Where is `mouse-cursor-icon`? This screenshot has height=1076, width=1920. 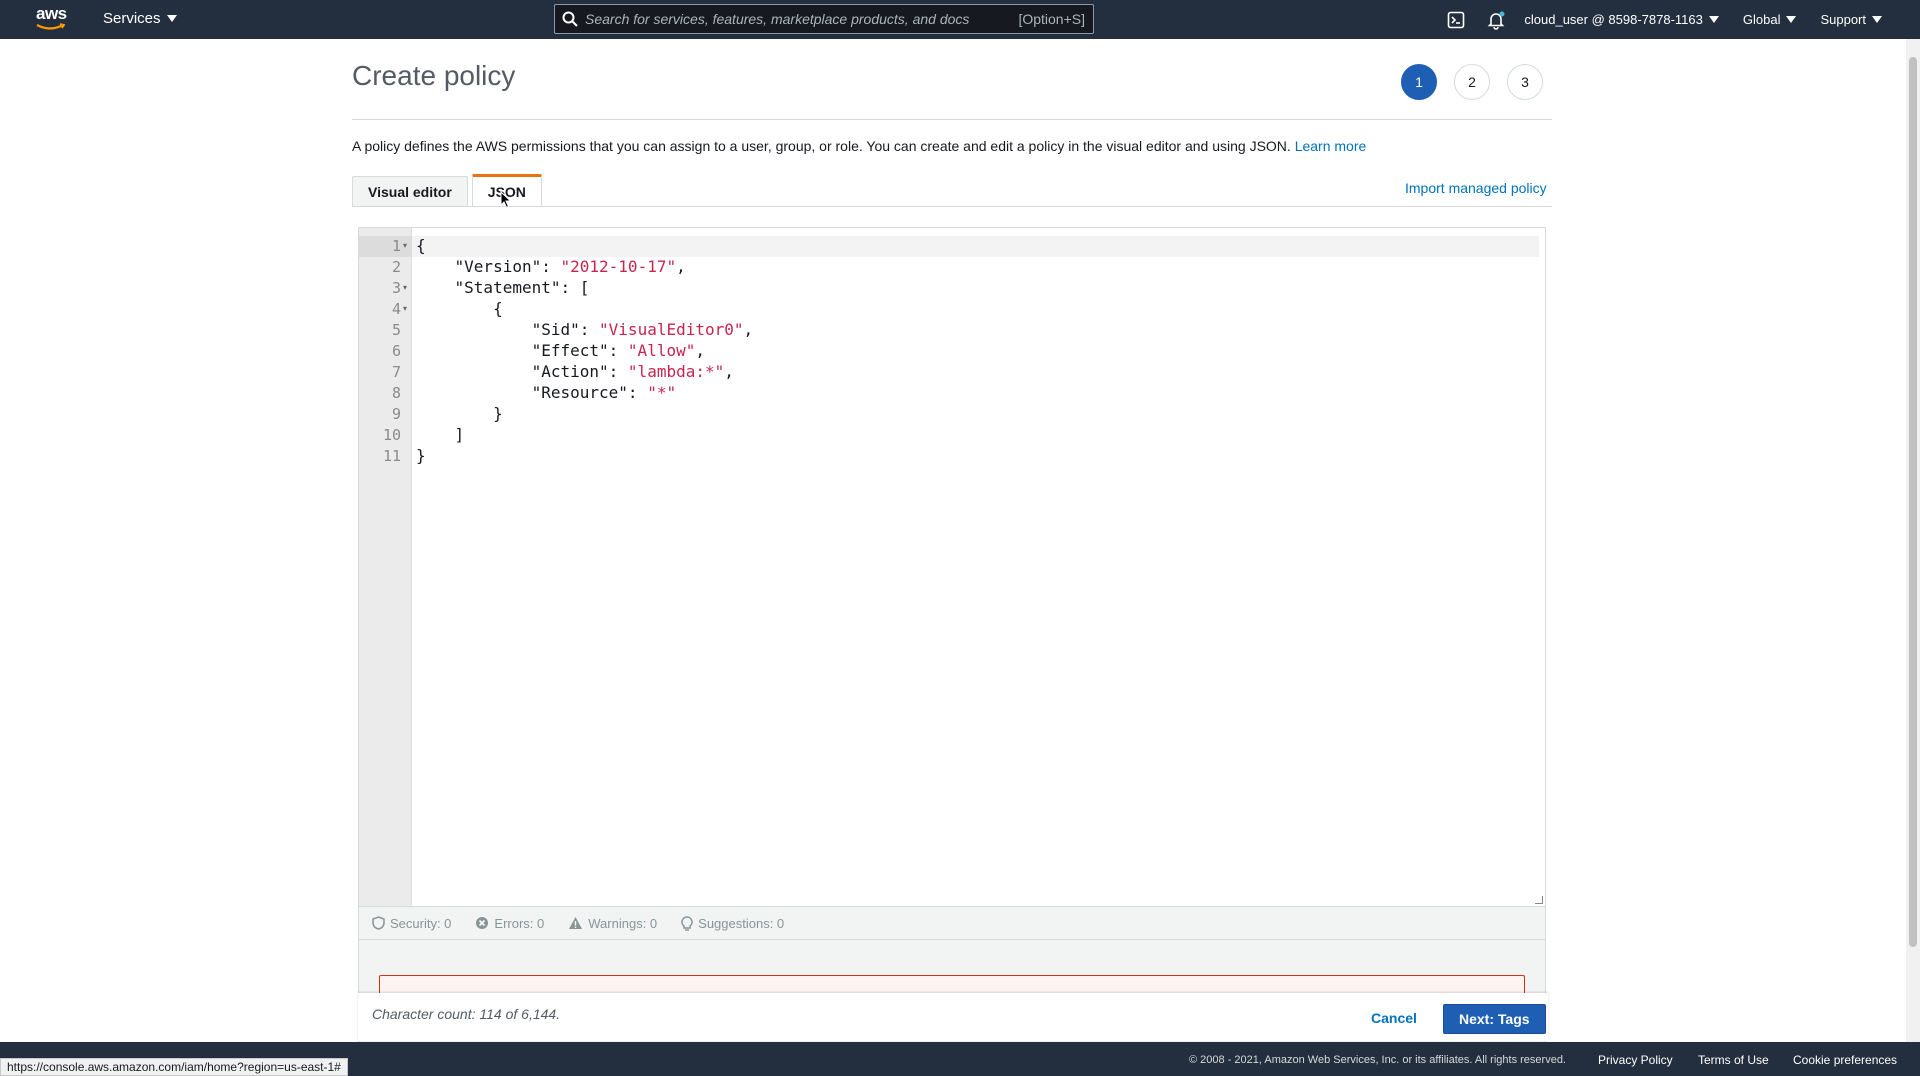 mouse-cursor-icon is located at coordinates (506, 200).